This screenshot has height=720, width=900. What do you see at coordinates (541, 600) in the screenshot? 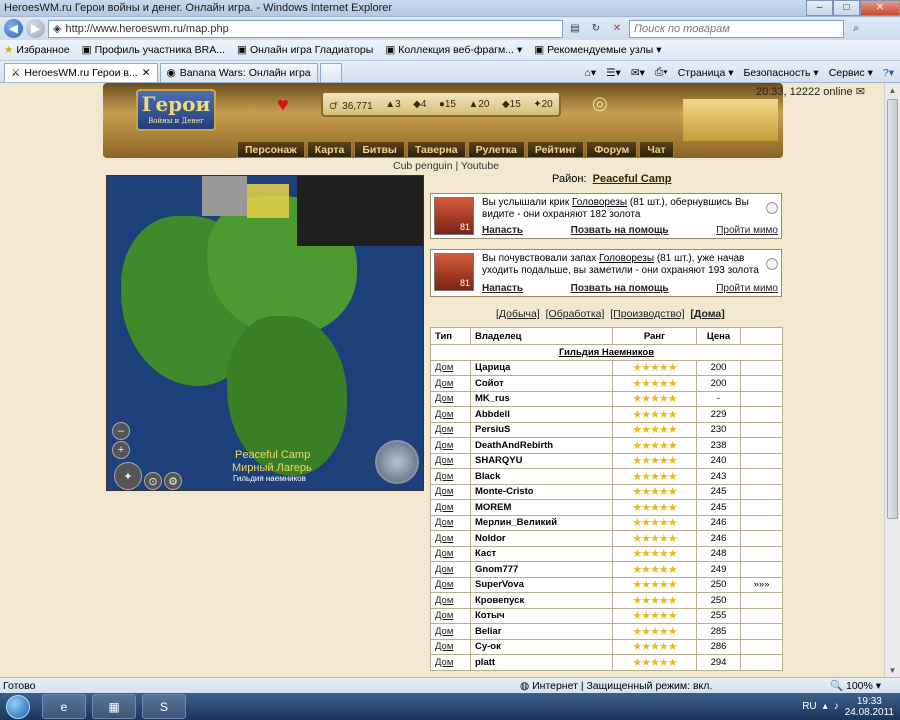
I see `owner-name: Кровепуск` at bounding box center [541, 600].